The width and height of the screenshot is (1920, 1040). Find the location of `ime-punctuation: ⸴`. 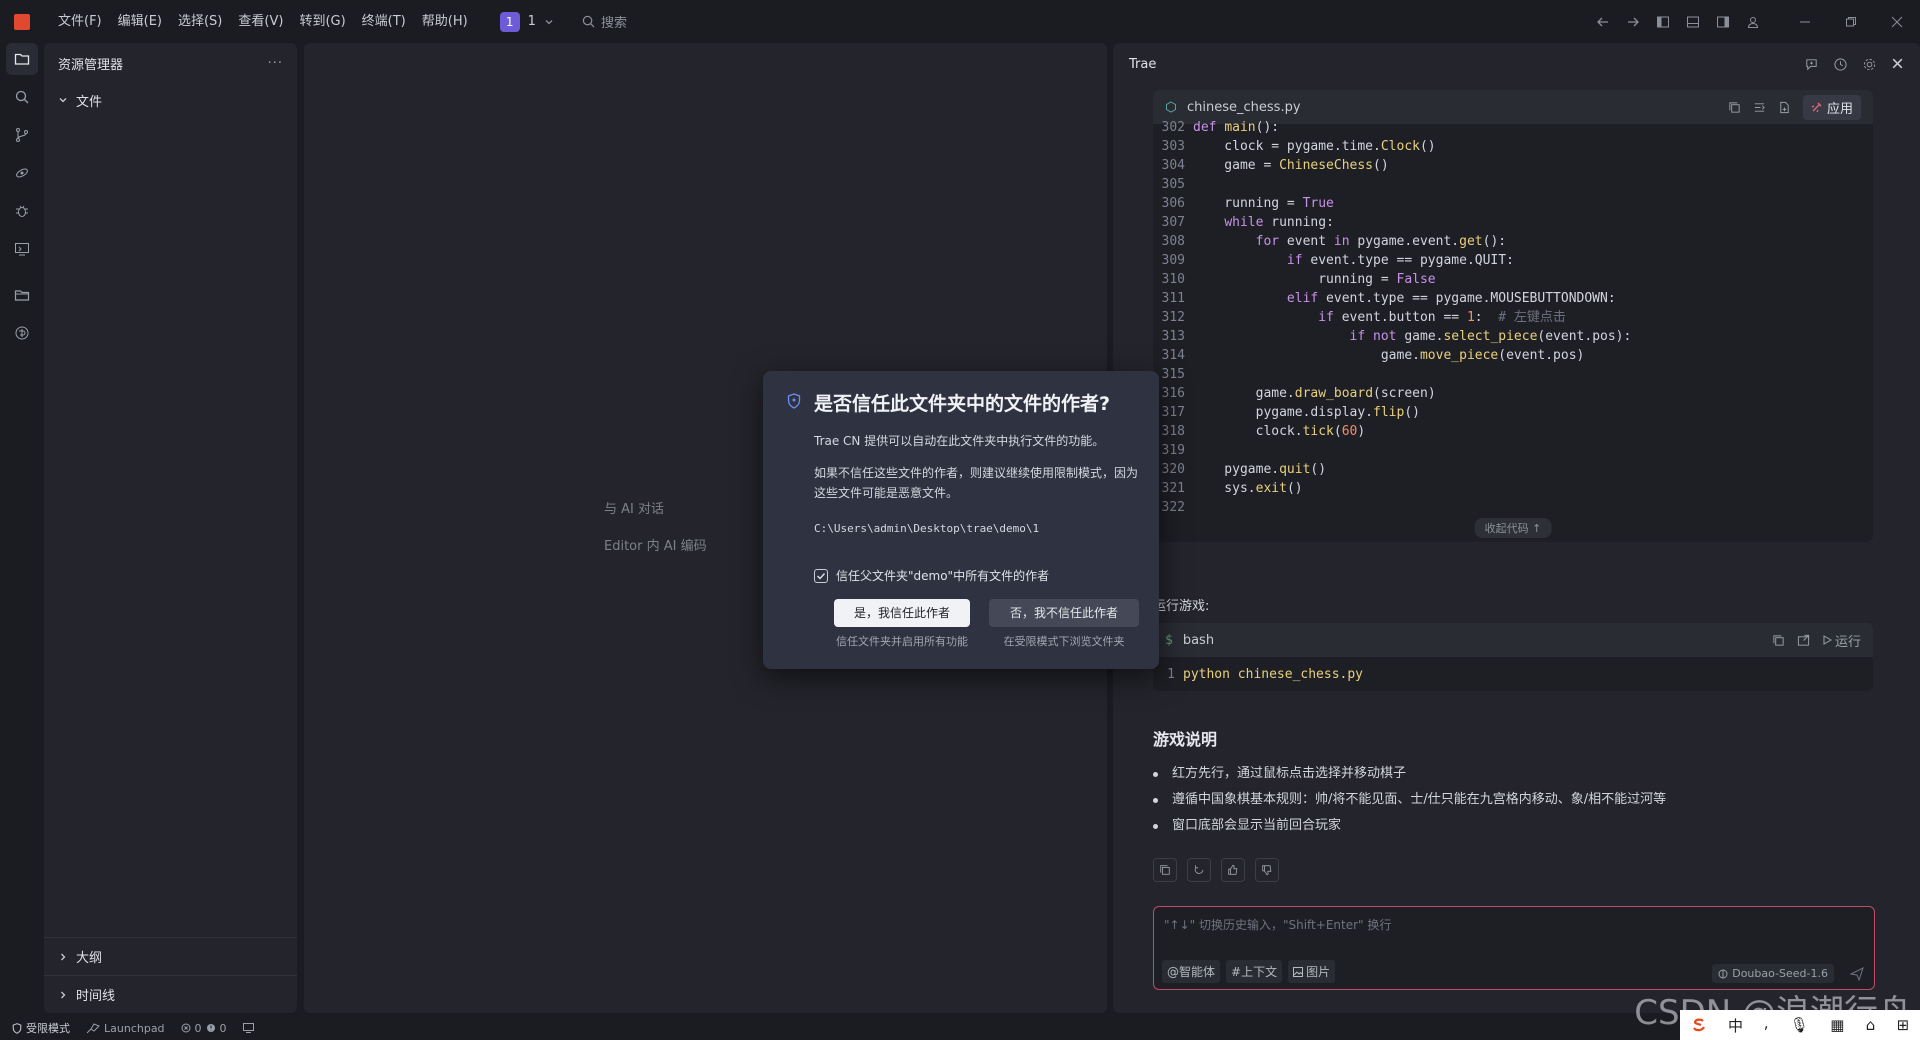

ime-punctuation: ⸴ is located at coordinates (1766, 1025).